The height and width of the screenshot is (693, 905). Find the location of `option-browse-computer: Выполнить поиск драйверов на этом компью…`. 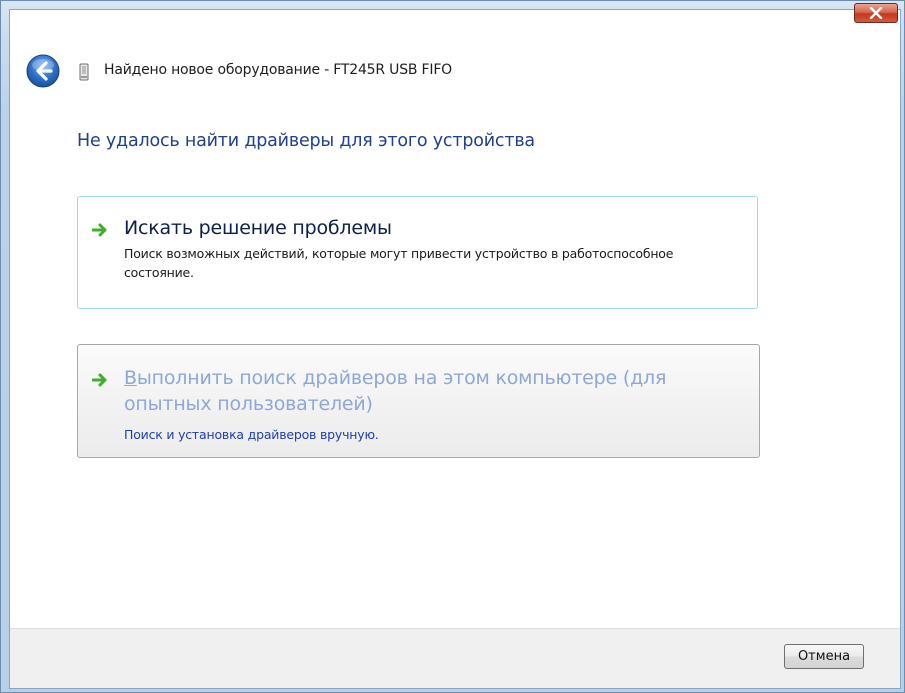

option-browse-computer: Выполнить поиск драйверов на этом компью… is located at coordinates (418, 401).